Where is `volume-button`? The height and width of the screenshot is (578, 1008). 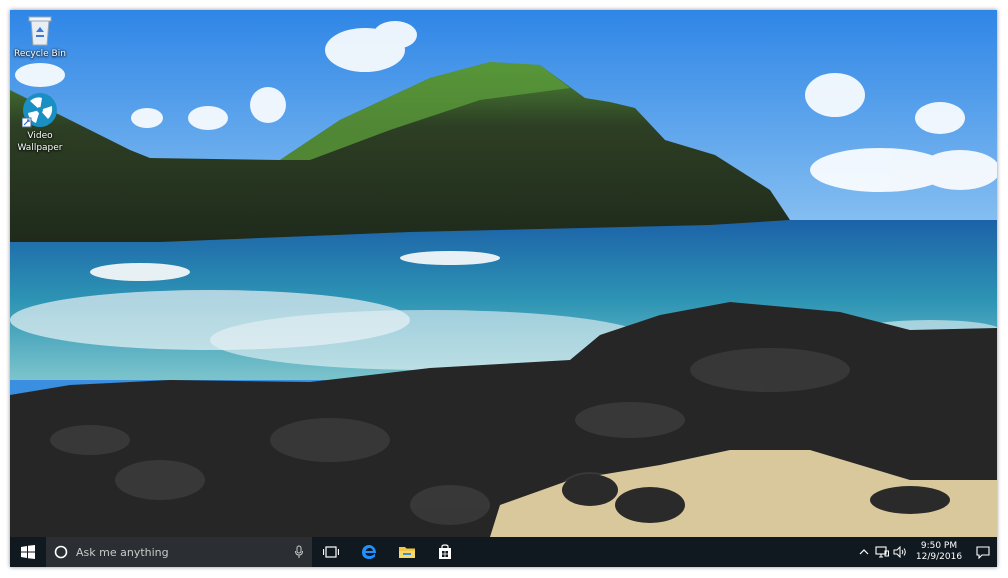 volume-button is located at coordinates (900, 552).